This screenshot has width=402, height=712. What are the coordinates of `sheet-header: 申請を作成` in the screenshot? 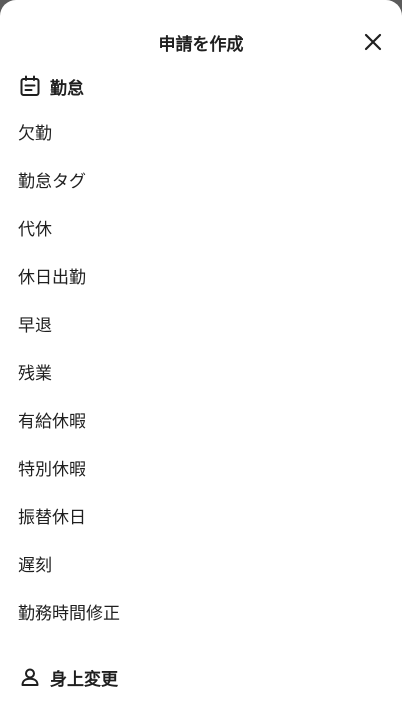 It's located at (201, 42).